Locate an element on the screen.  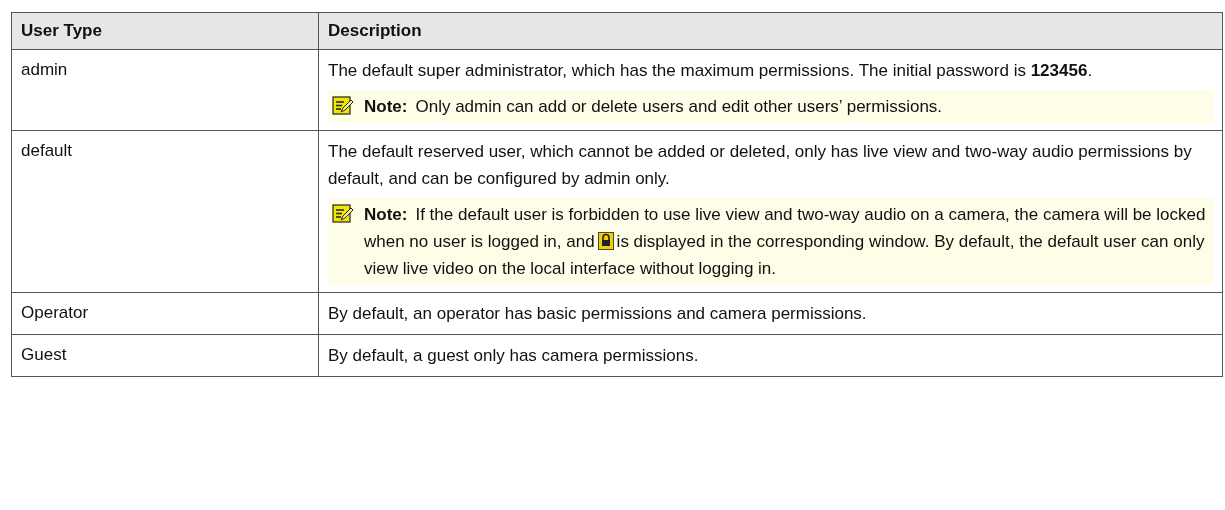
description-text: By default, a guest only has camera permissions. is located at coordinates (513, 355).